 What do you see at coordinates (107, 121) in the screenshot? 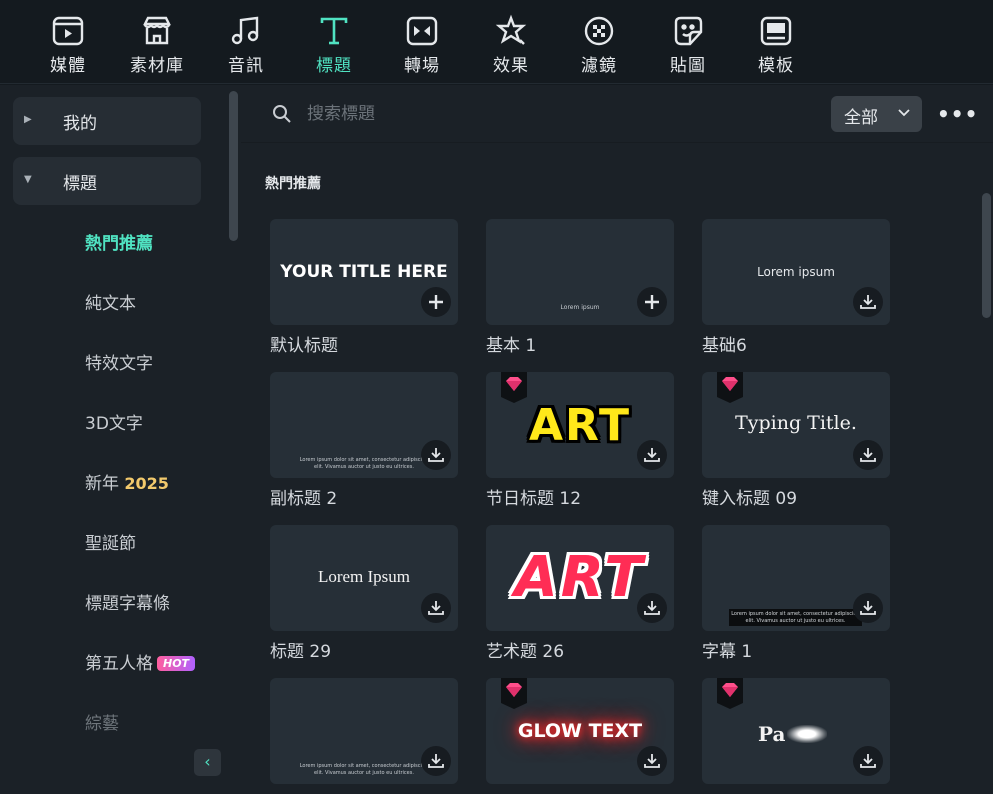
I see `sidebar-group-mine: ▶ 我的` at bounding box center [107, 121].